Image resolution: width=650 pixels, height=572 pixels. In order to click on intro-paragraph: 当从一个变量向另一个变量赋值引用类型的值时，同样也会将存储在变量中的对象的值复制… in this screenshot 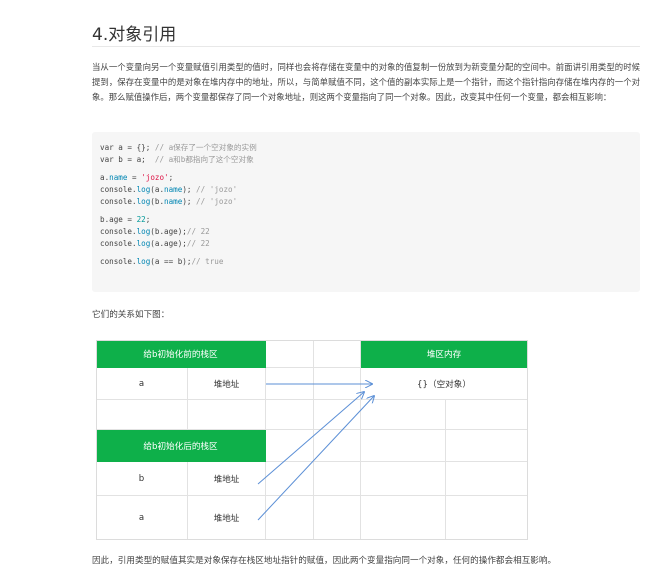, I will do `click(366, 82)`.